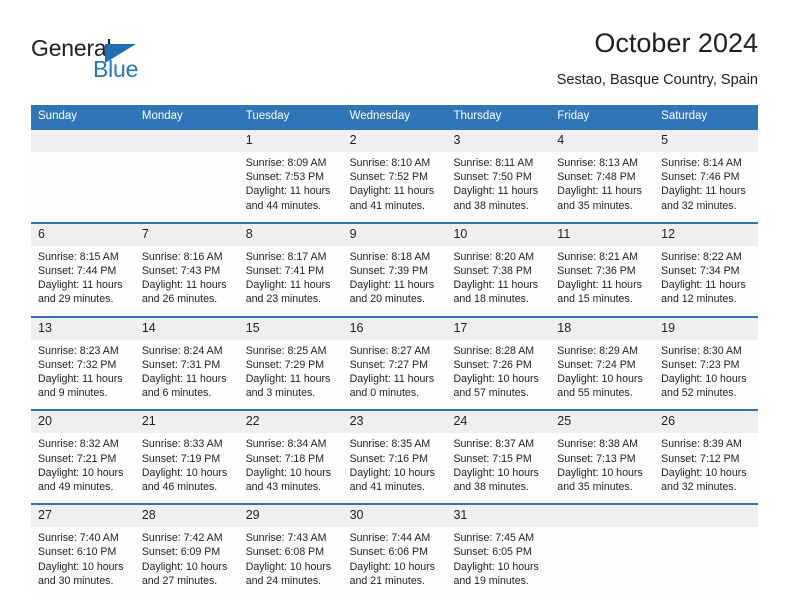 This screenshot has height=612, width=792. Describe the element at coordinates (286, 256) in the screenshot. I see `sunrise-text: Sunrise: 8:17 AM` at that location.